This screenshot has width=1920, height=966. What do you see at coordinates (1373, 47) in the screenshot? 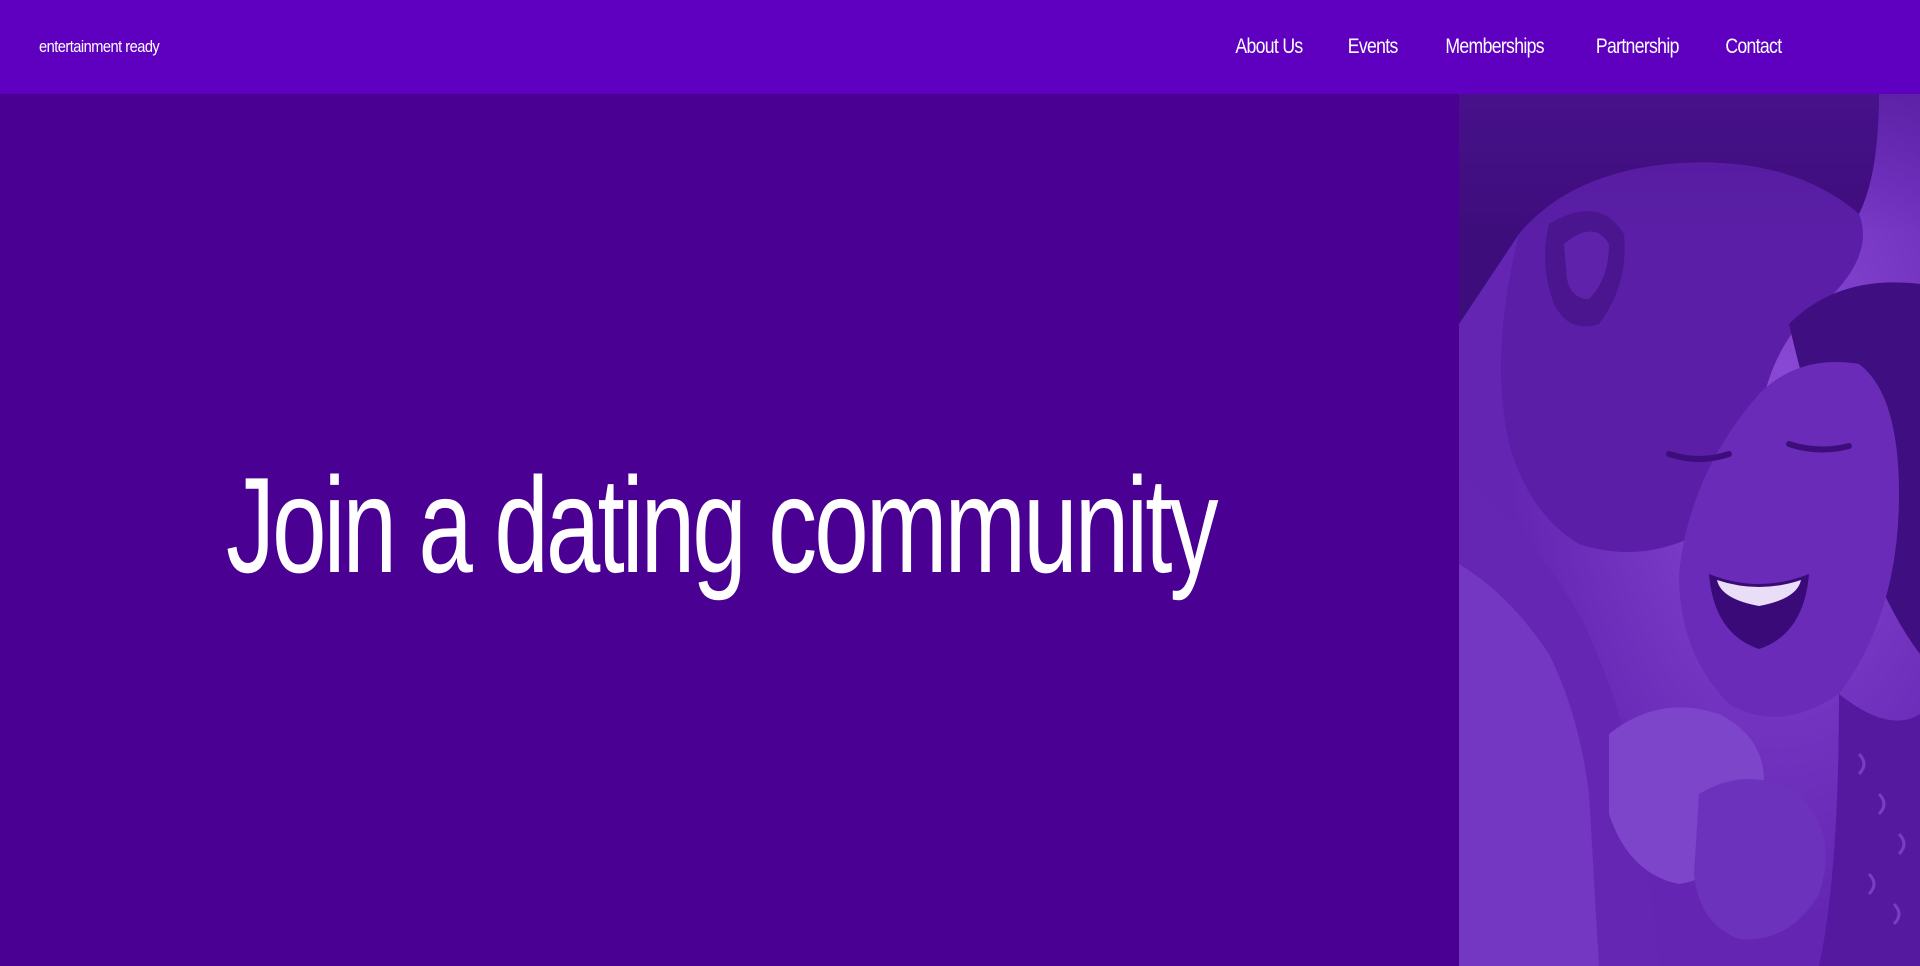
I see `nav-events: Events` at bounding box center [1373, 47].